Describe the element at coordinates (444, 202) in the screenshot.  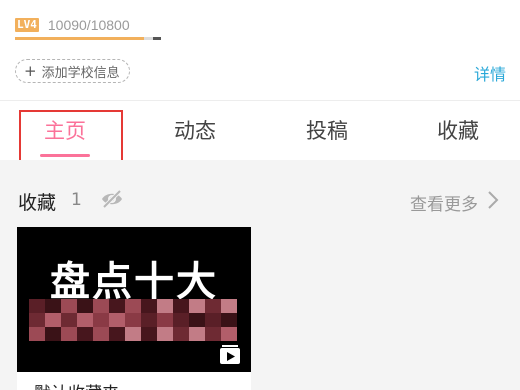
I see `see-more-link: 查看更多` at that location.